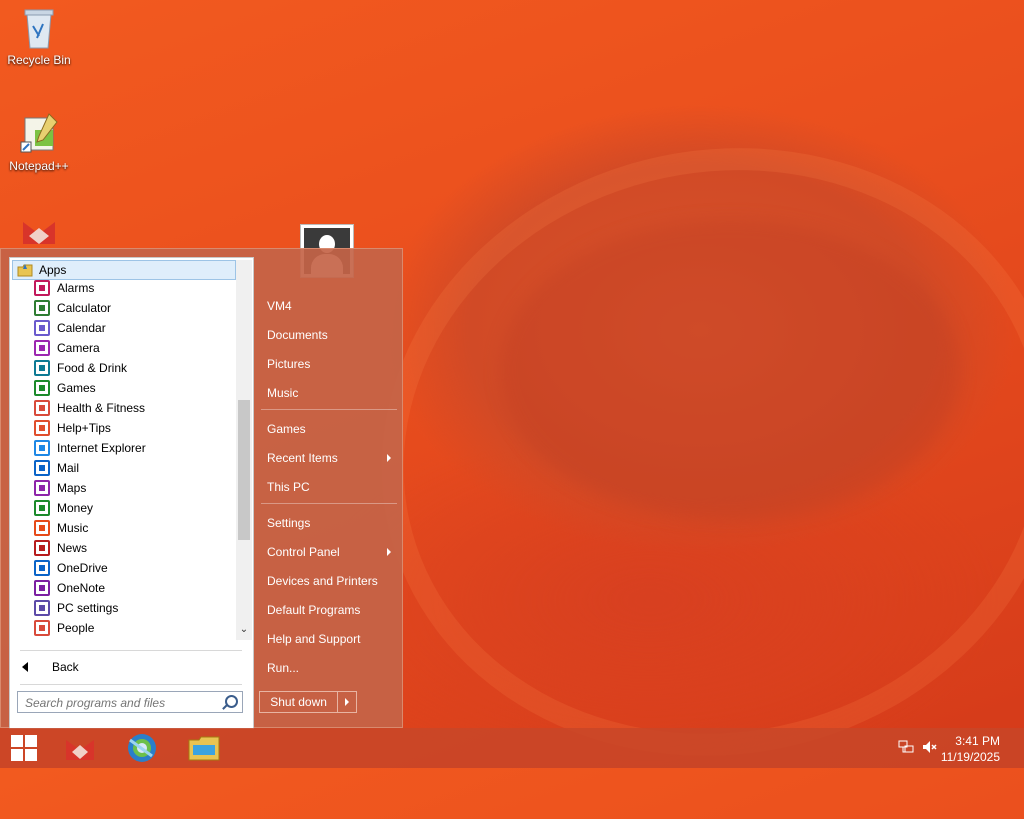  I want to click on volume-muted-icon, so click(930, 747).